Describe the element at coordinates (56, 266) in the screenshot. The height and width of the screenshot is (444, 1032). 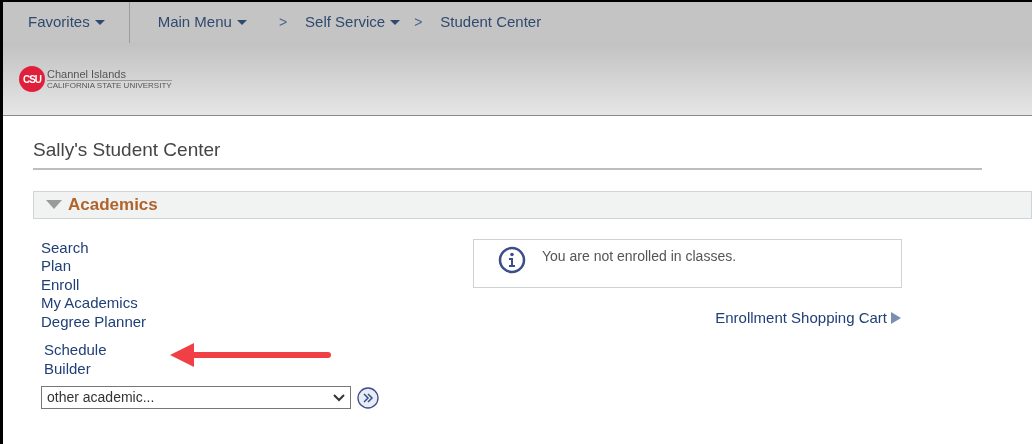
I see `academics-link: Plan` at that location.